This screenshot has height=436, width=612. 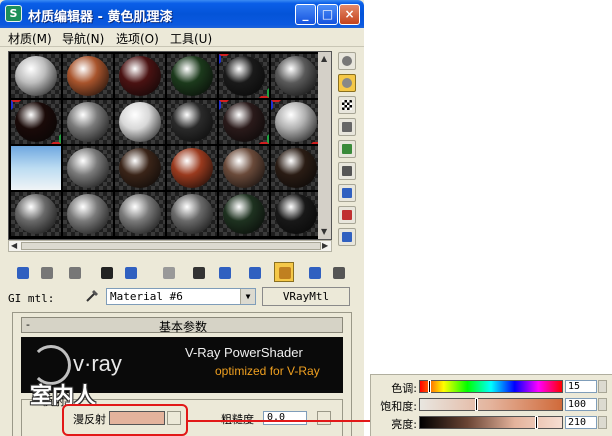 What do you see at coordinates (93, 295) in the screenshot?
I see `pick-material-eyedropper-icon` at bounding box center [93, 295].